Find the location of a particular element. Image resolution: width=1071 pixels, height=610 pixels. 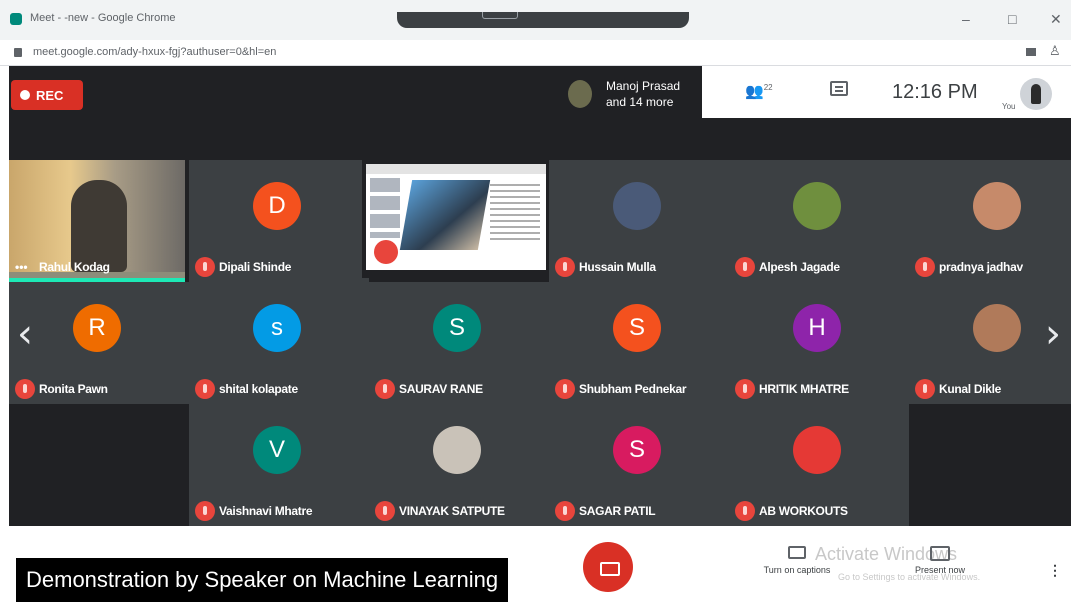

participant-name: Kunal Dikle is located at coordinates (970, 389).